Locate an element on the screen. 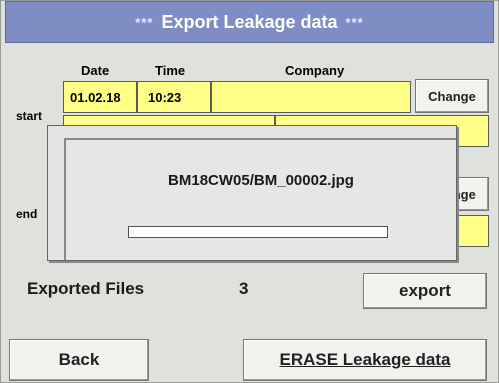 The width and height of the screenshot is (499, 383). title-stars-left: *** is located at coordinates (144, 22).